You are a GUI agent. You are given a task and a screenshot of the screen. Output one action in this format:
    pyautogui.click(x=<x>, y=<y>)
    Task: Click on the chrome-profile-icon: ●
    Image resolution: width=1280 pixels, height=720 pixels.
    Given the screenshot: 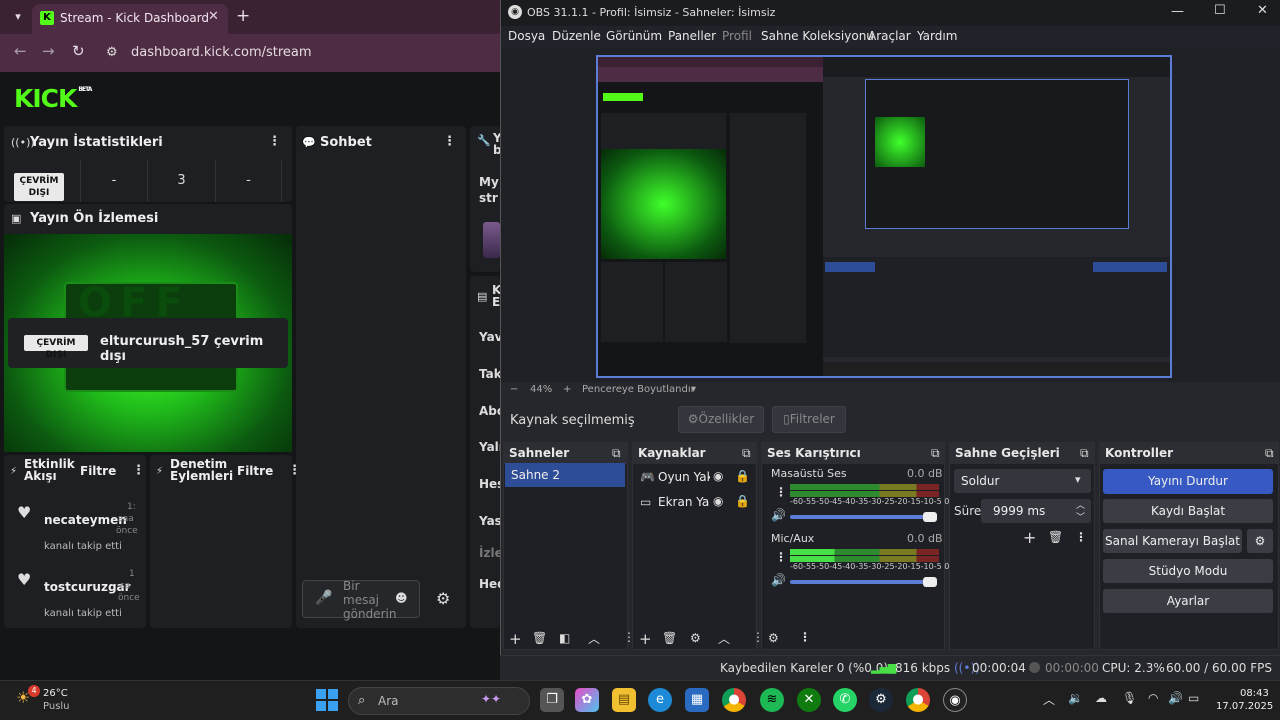 What is the action you would take?
    pyautogui.click(x=918, y=700)
    